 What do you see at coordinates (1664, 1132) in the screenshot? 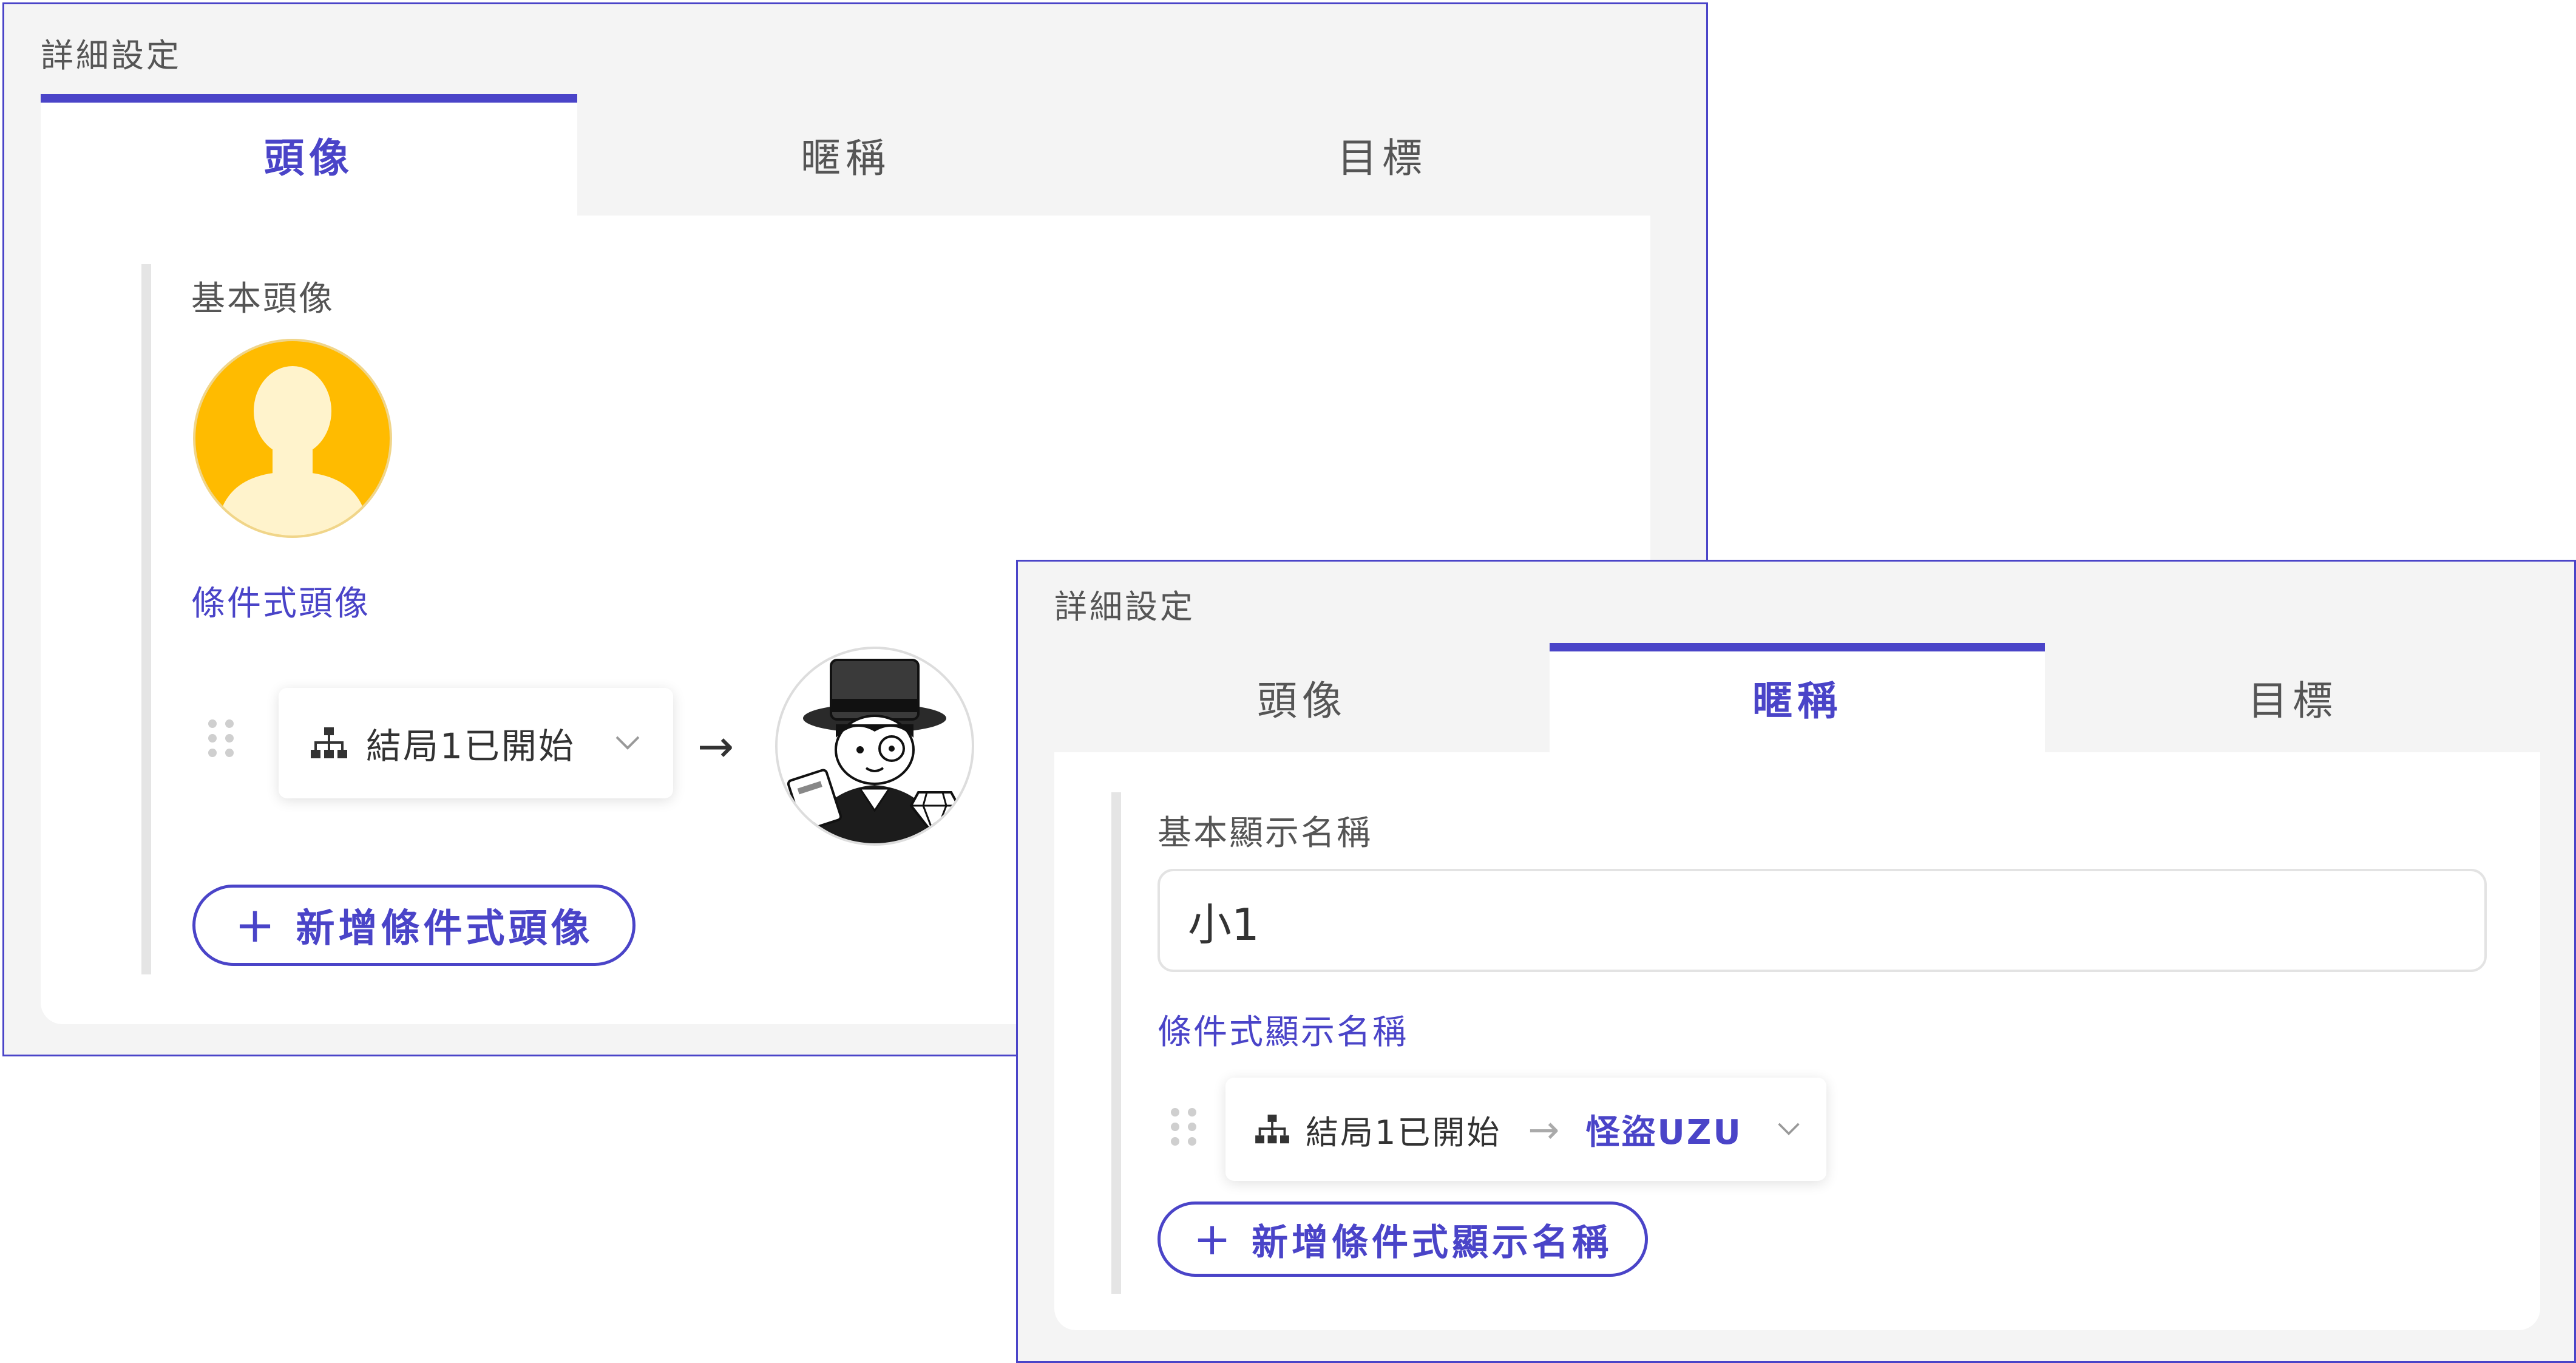
I see `condition-result: 怪盜UZU` at bounding box center [1664, 1132].